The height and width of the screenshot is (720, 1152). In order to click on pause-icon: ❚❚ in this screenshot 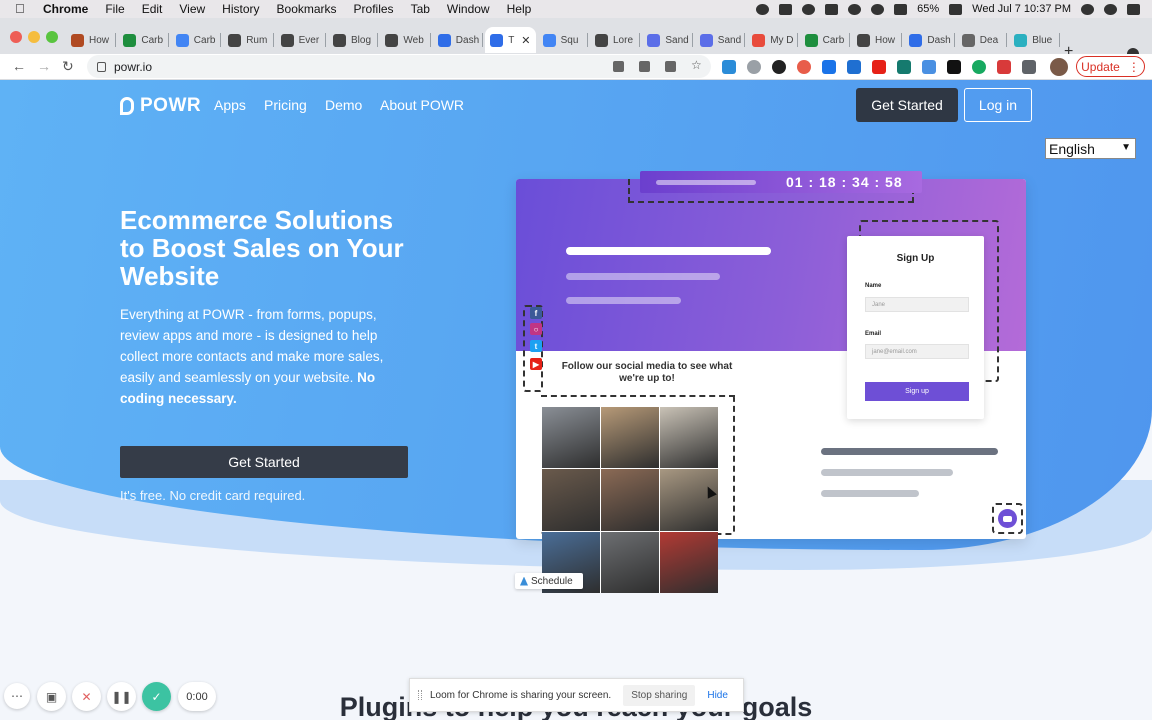, I will do `click(121, 696)`.